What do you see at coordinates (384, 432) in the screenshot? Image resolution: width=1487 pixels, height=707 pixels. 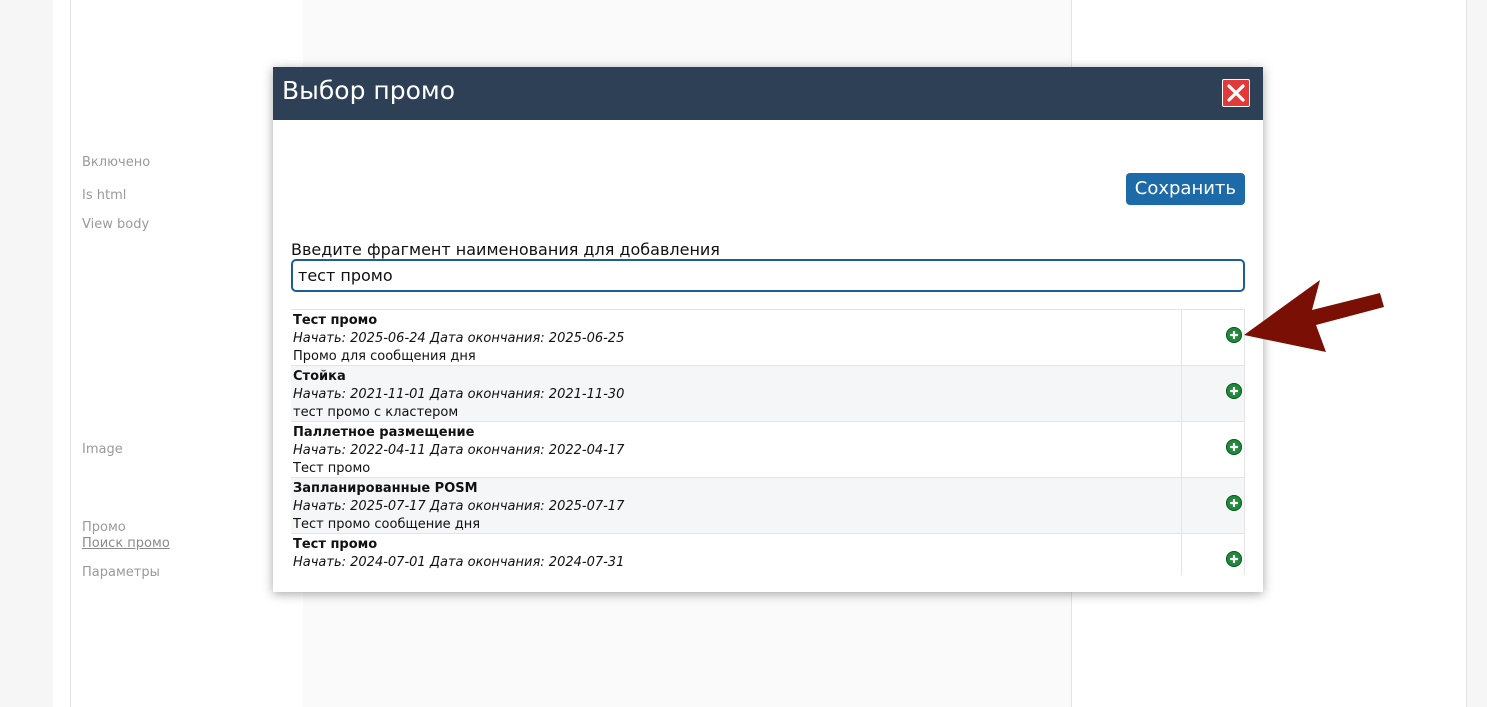 I see `result-name: Паллетное размещение` at bounding box center [384, 432].